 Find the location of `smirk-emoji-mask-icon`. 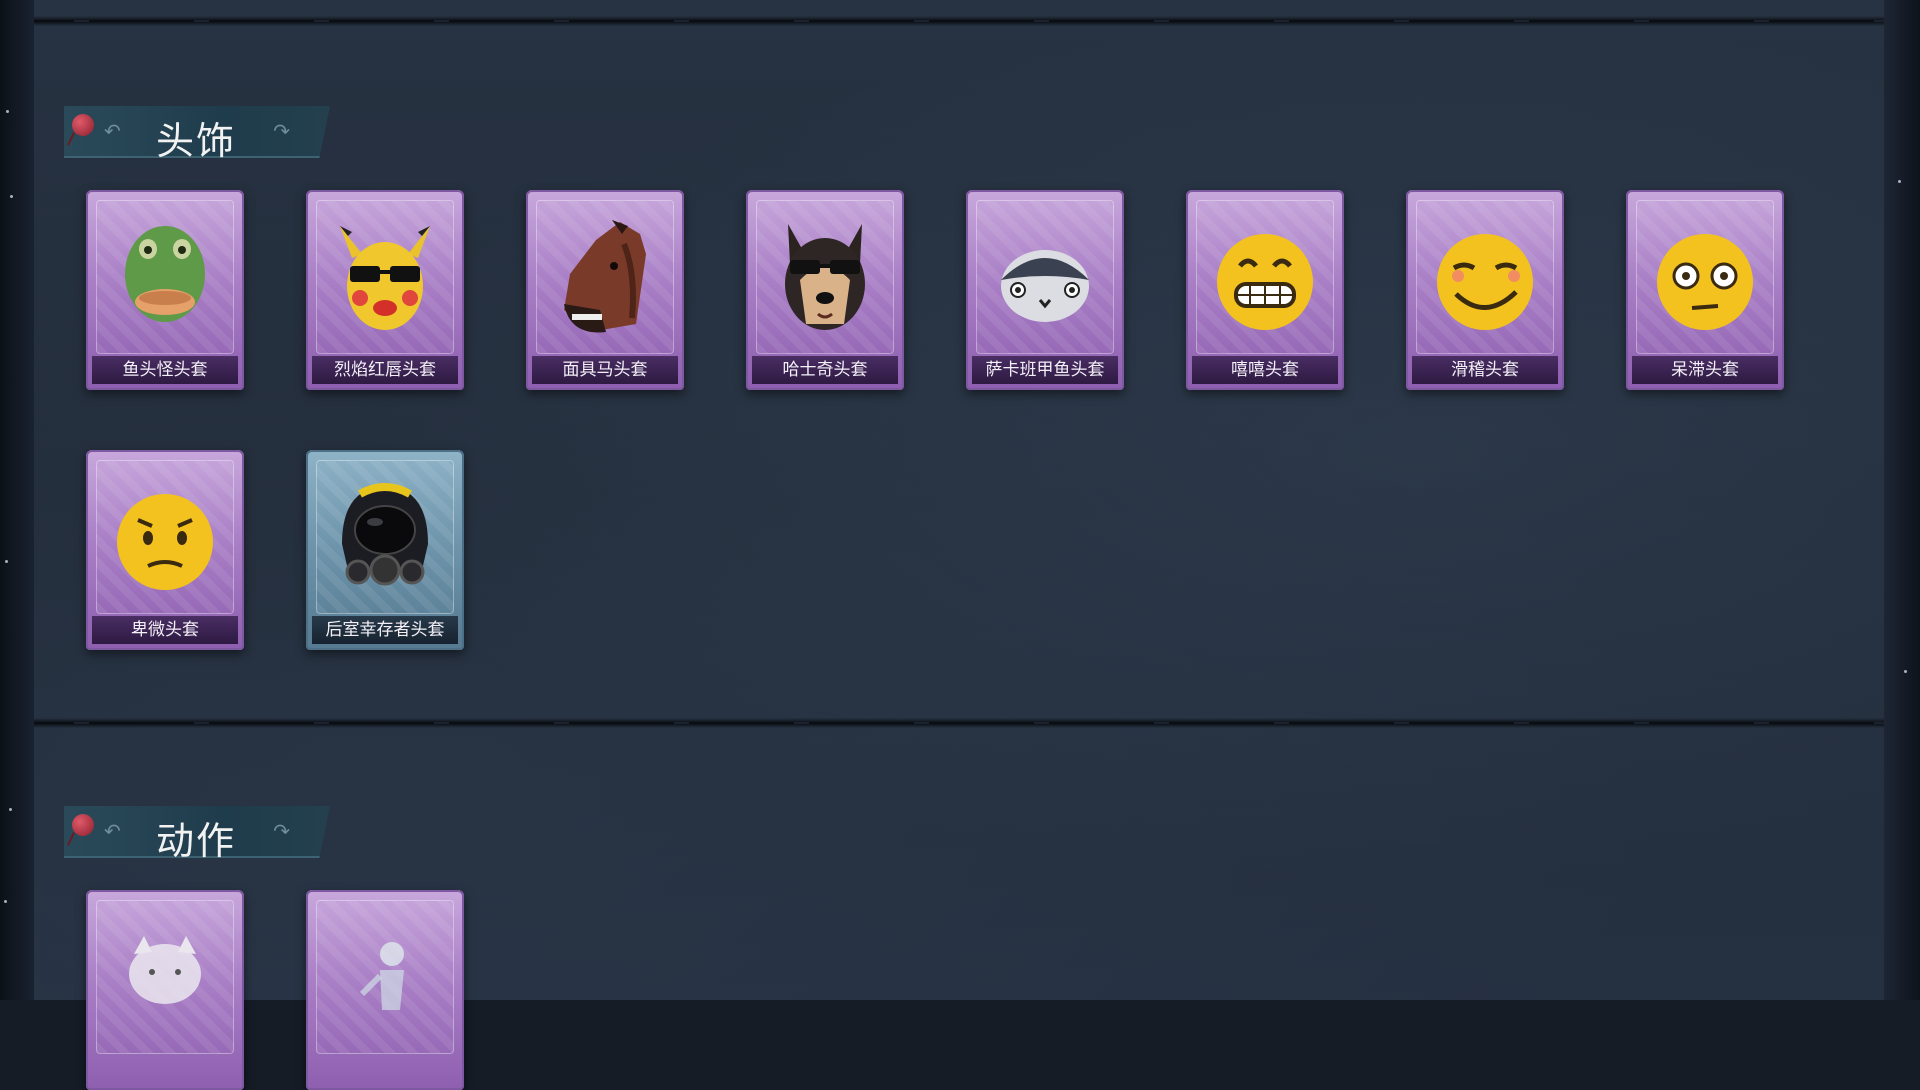

smirk-emoji-mask-icon is located at coordinates (1485, 276).